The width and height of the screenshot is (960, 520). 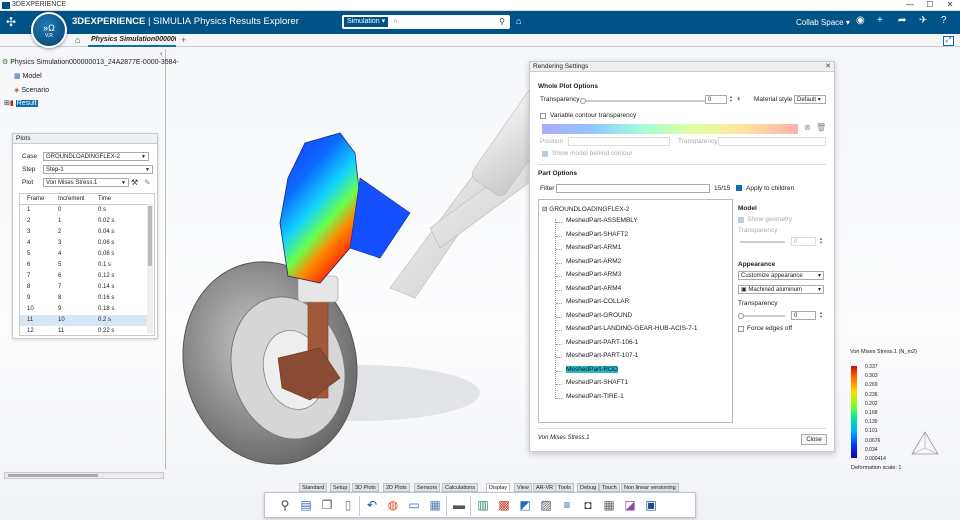 What do you see at coordinates (150, 269) in the screenshot?
I see `table-scrollbar` at bounding box center [150, 269].